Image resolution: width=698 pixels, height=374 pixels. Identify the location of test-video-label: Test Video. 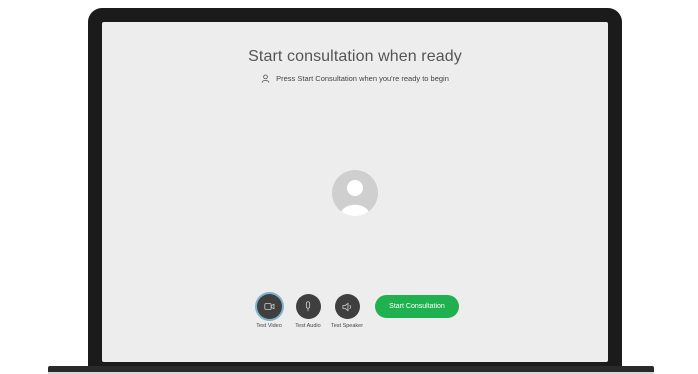
(269, 326).